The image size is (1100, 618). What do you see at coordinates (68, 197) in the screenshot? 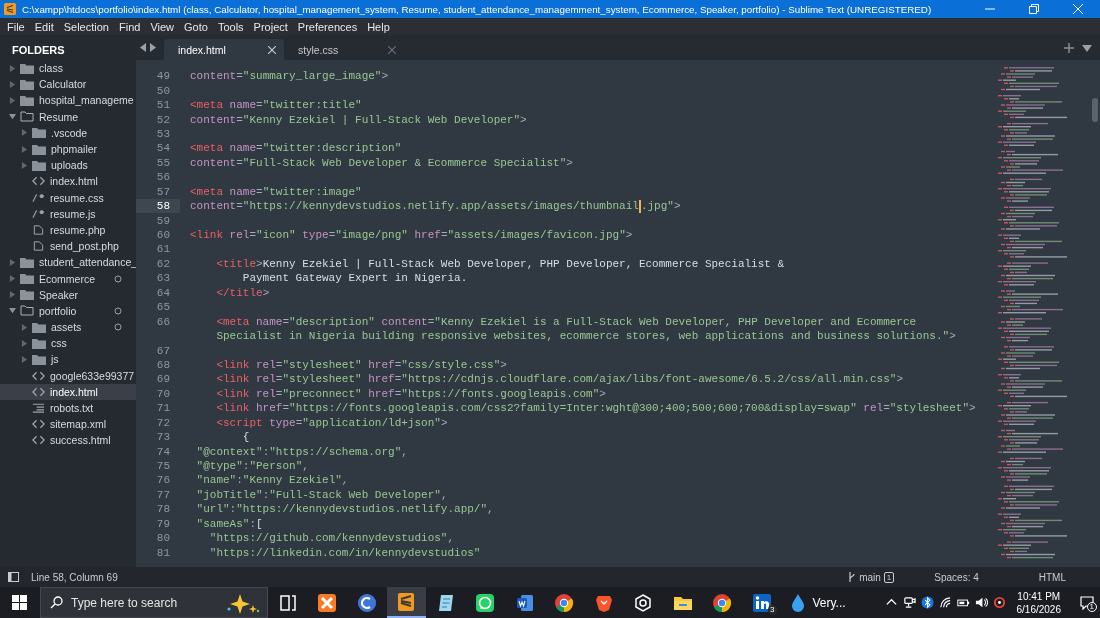
I see `sidebar-item: resume.css` at bounding box center [68, 197].